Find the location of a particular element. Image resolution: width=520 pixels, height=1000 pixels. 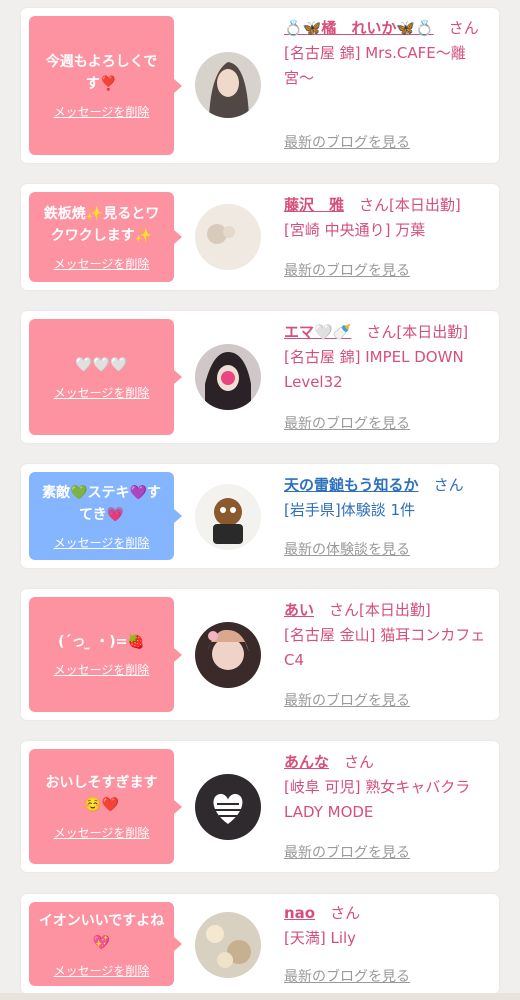

profile-info: エマ🤍🍼 さん[本日出勤] [名古屋 錦] IMPEL DOWN Level32 is located at coordinates (389, 357).